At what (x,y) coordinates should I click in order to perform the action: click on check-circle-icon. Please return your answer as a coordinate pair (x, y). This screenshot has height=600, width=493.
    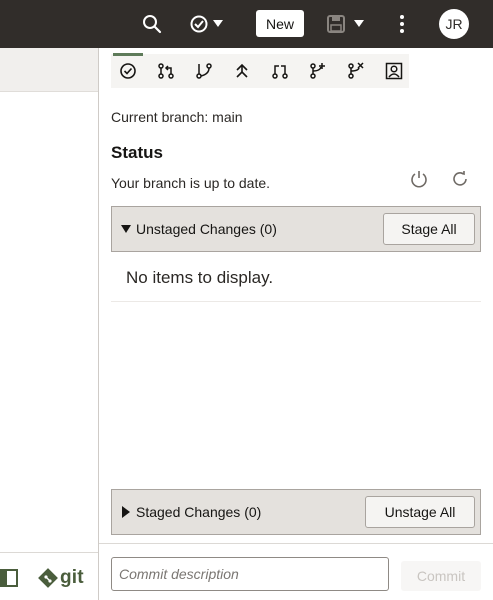
    Looking at the image, I should click on (209, 24).